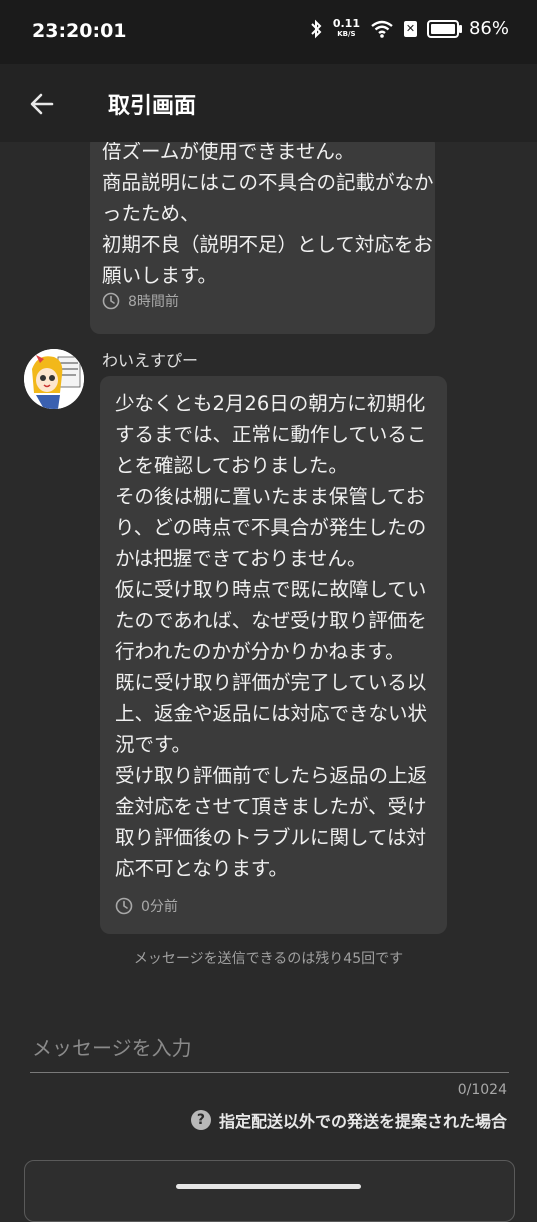 The image size is (537, 1222). What do you see at coordinates (268, 103) in the screenshot?
I see `app-header: 取引画面` at bounding box center [268, 103].